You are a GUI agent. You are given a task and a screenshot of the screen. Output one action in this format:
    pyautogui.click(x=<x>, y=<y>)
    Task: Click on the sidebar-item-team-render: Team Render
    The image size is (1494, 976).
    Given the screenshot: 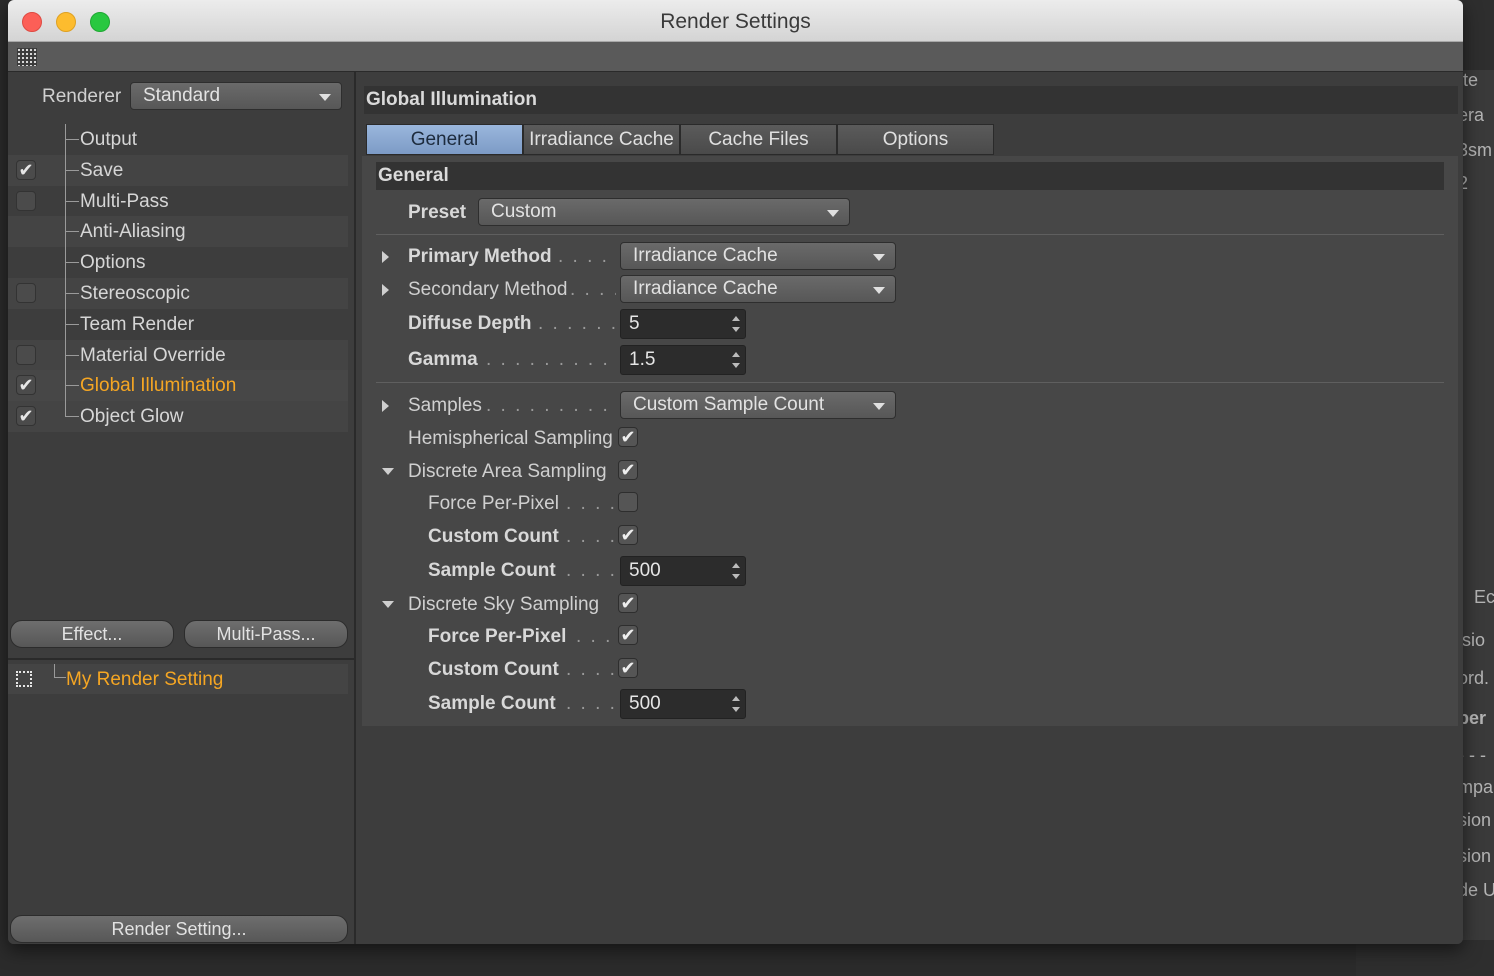 What is the action you would take?
    pyautogui.click(x=178, y=324)
    